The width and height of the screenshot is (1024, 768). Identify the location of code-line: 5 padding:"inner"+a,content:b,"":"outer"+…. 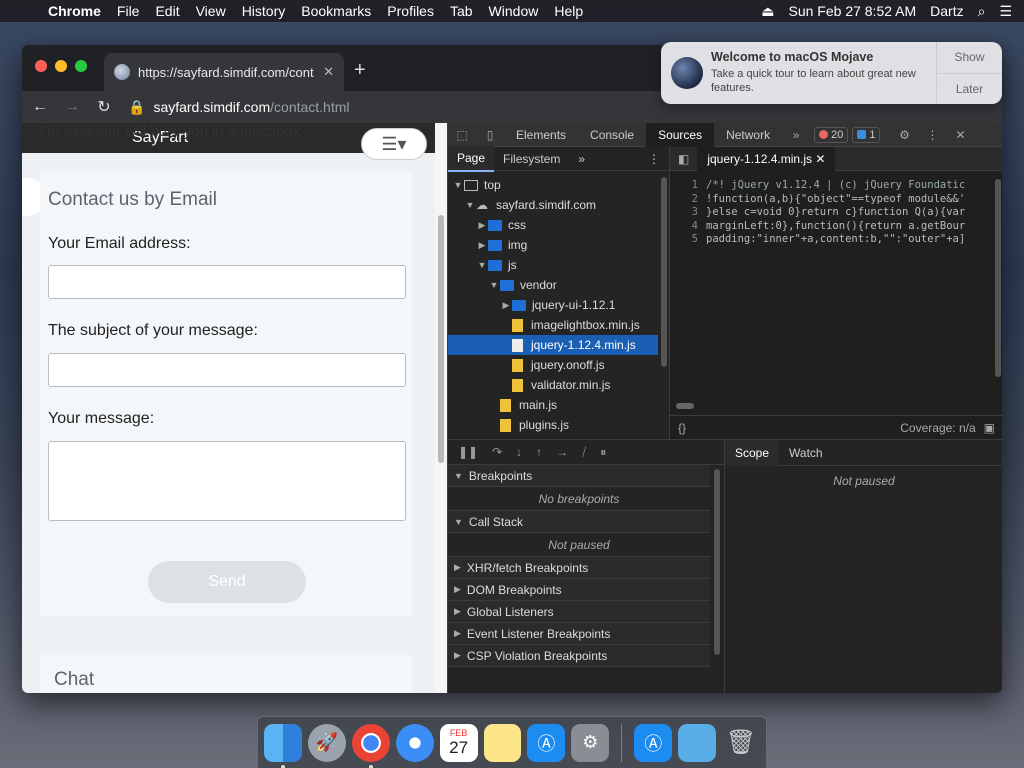
(818, 240).